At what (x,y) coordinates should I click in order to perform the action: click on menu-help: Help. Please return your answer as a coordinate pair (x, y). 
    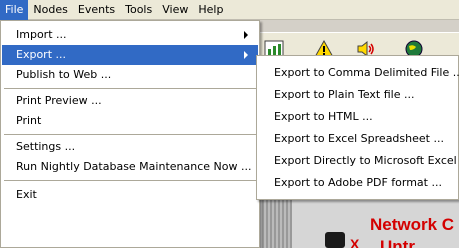
    Looking at the image, I should click on (210, 10).